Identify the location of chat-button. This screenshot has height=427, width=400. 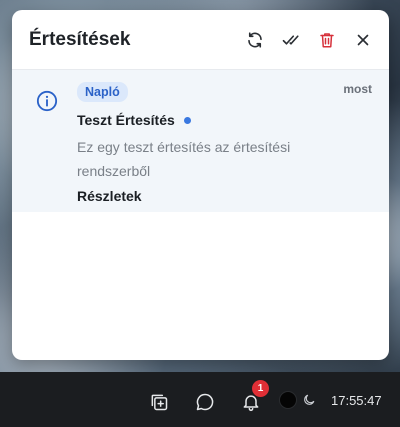
(205, 402).